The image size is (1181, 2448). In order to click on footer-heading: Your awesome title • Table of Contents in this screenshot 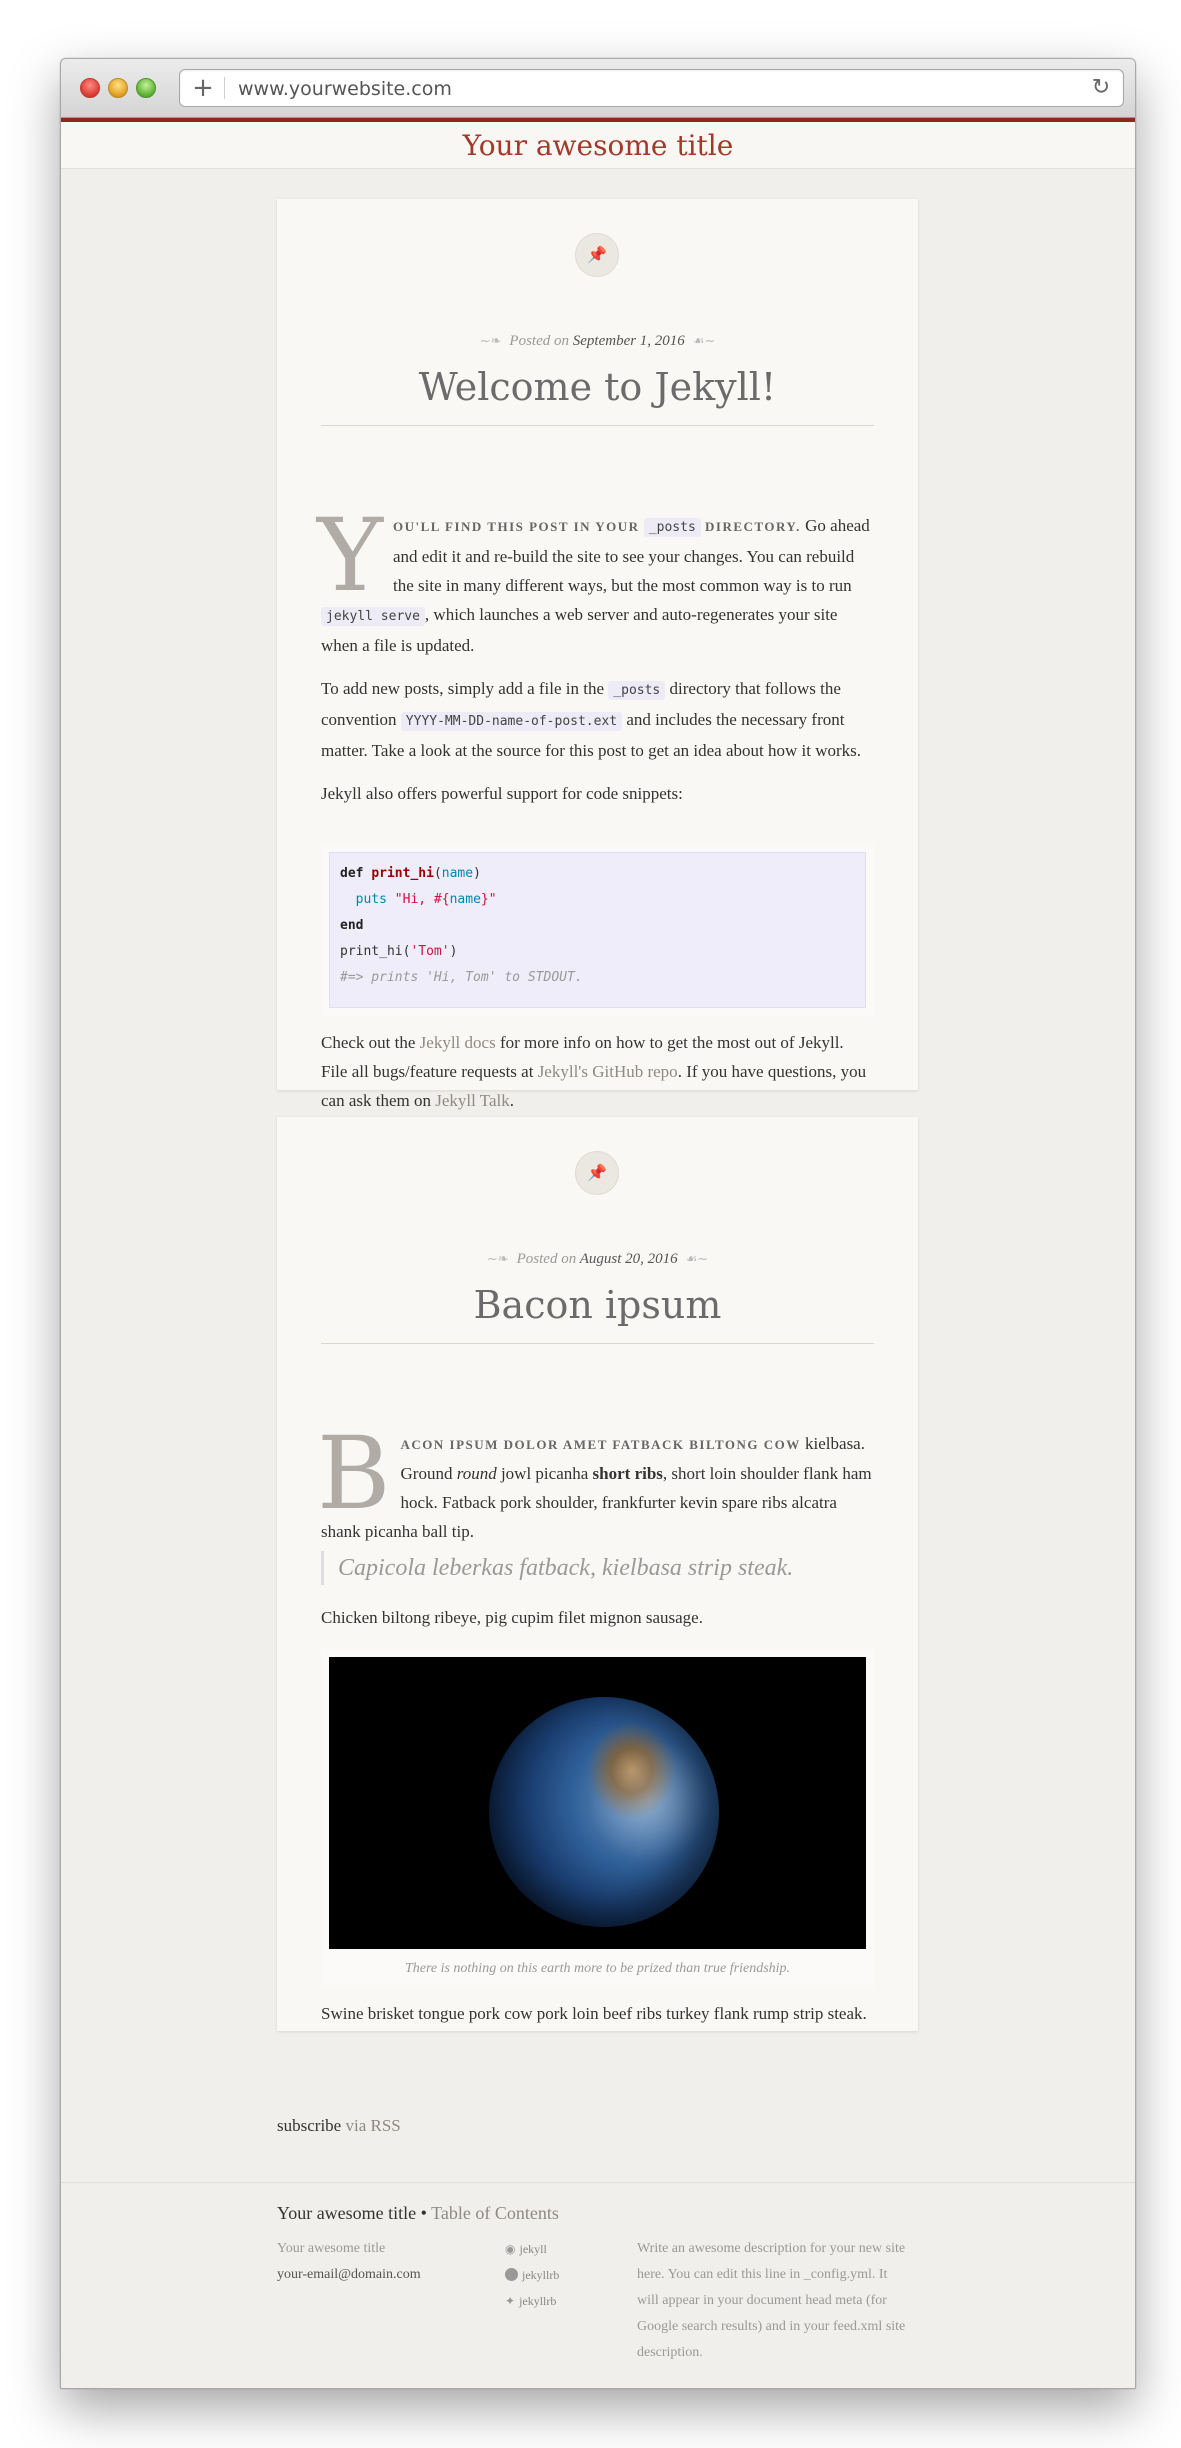, I will do `click(418, 2213)`.